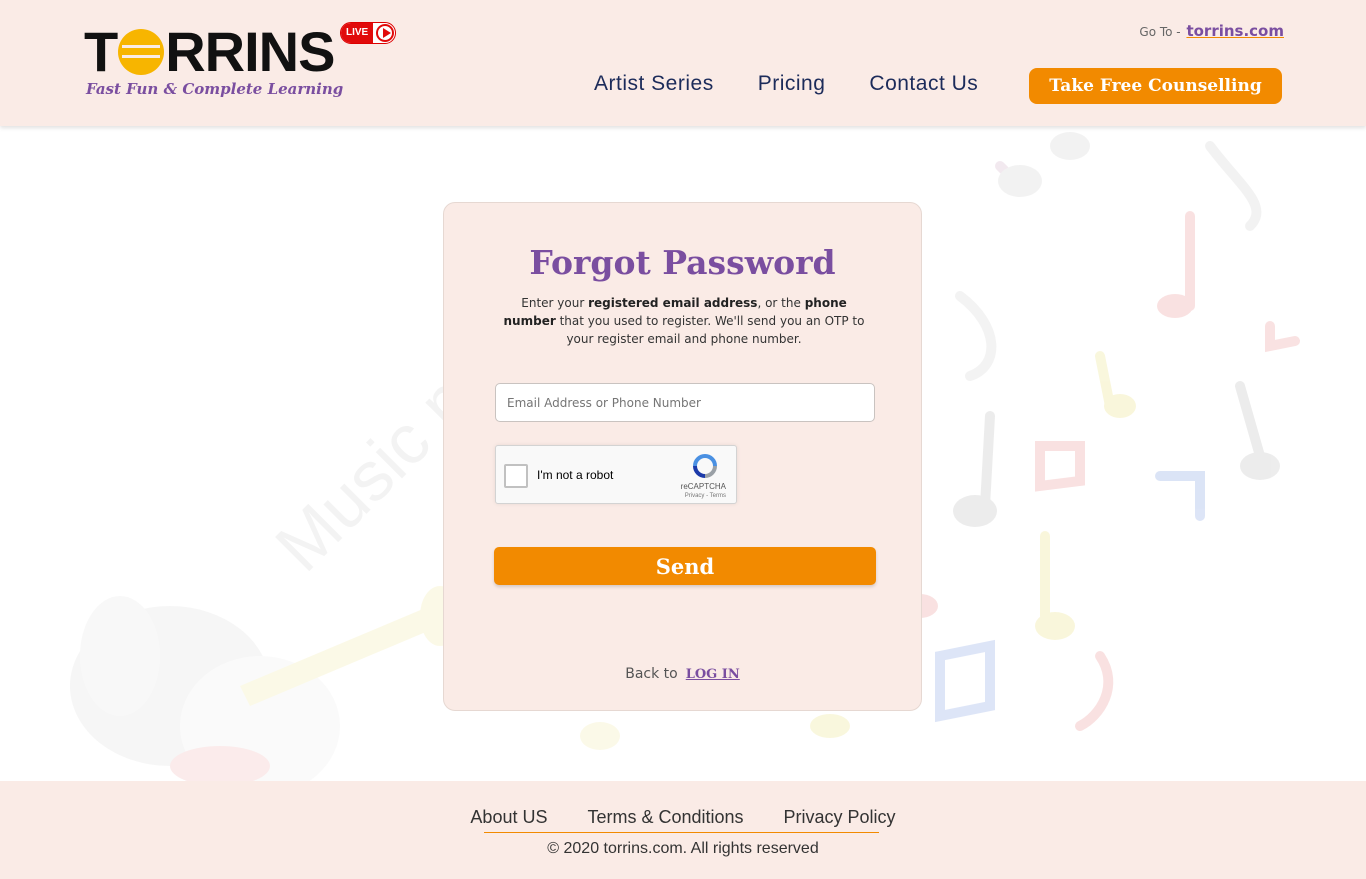 The width and height of the screenshot is (1366, 879). What do you see at coordinates (840, 817) in the screenshot?
I see `footer-link-privacy: Privacy Policy` at bounding box center [840, 817].